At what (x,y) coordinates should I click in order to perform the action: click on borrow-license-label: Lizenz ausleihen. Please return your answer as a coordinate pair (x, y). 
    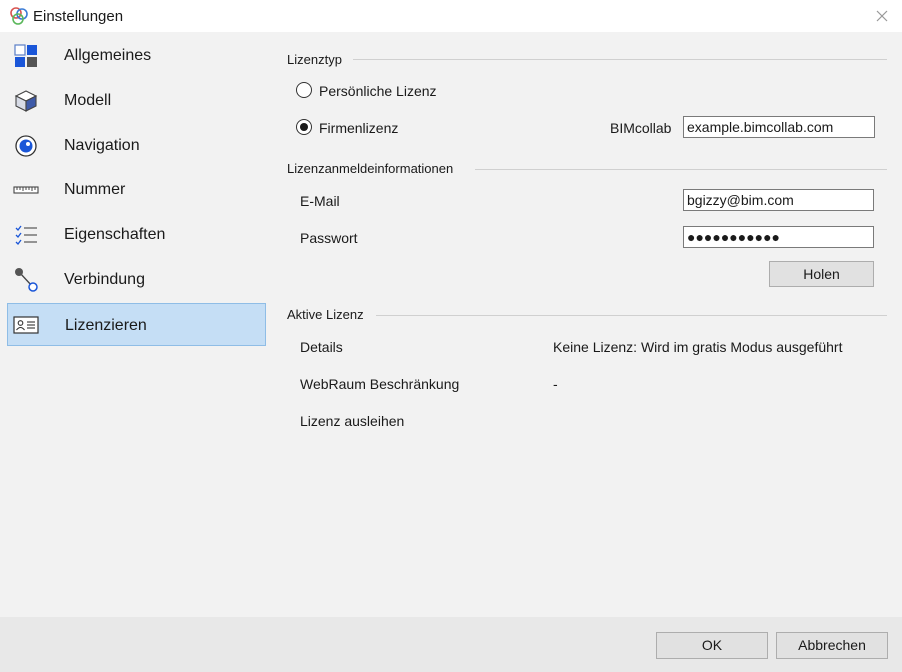
    Looking at the image, I should click on (352, 421).